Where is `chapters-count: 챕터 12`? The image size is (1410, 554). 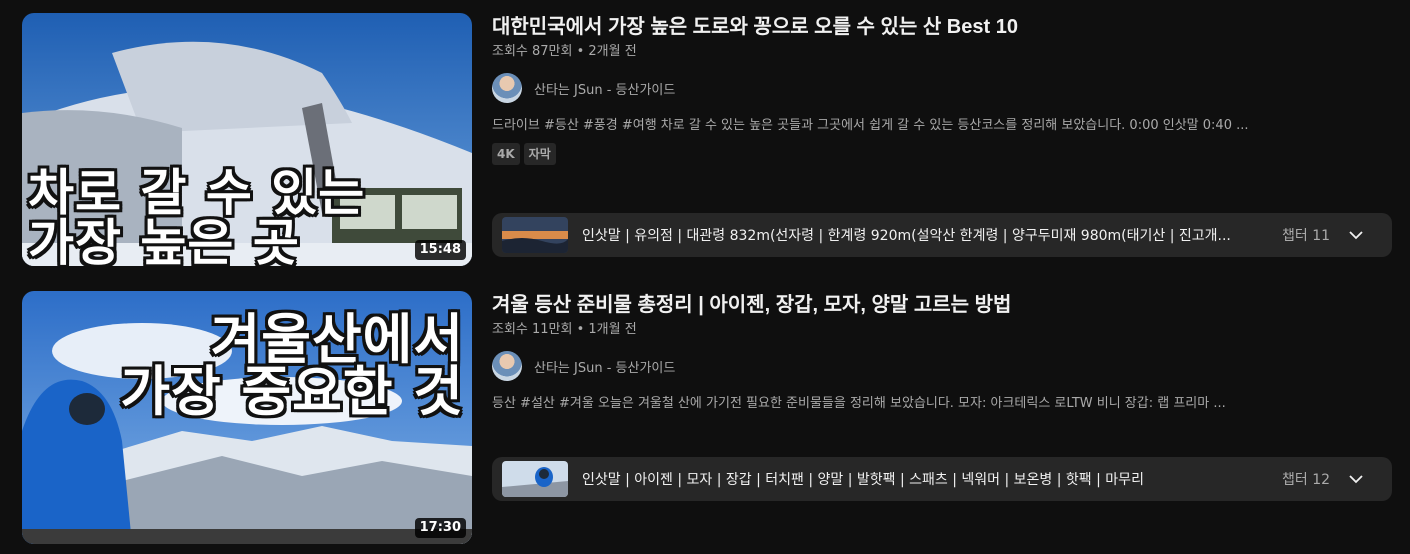 chapters-count: 챕터 12 is located at coordinates (1306, 480).